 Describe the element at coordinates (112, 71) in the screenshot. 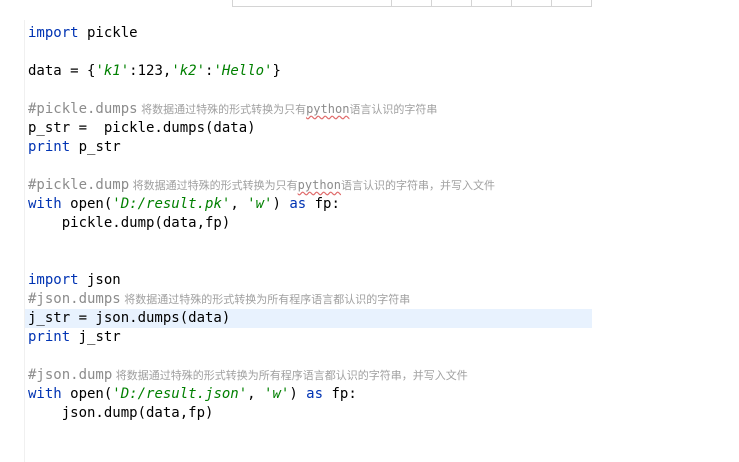

I see `string-literal: 'k1'` at that location.